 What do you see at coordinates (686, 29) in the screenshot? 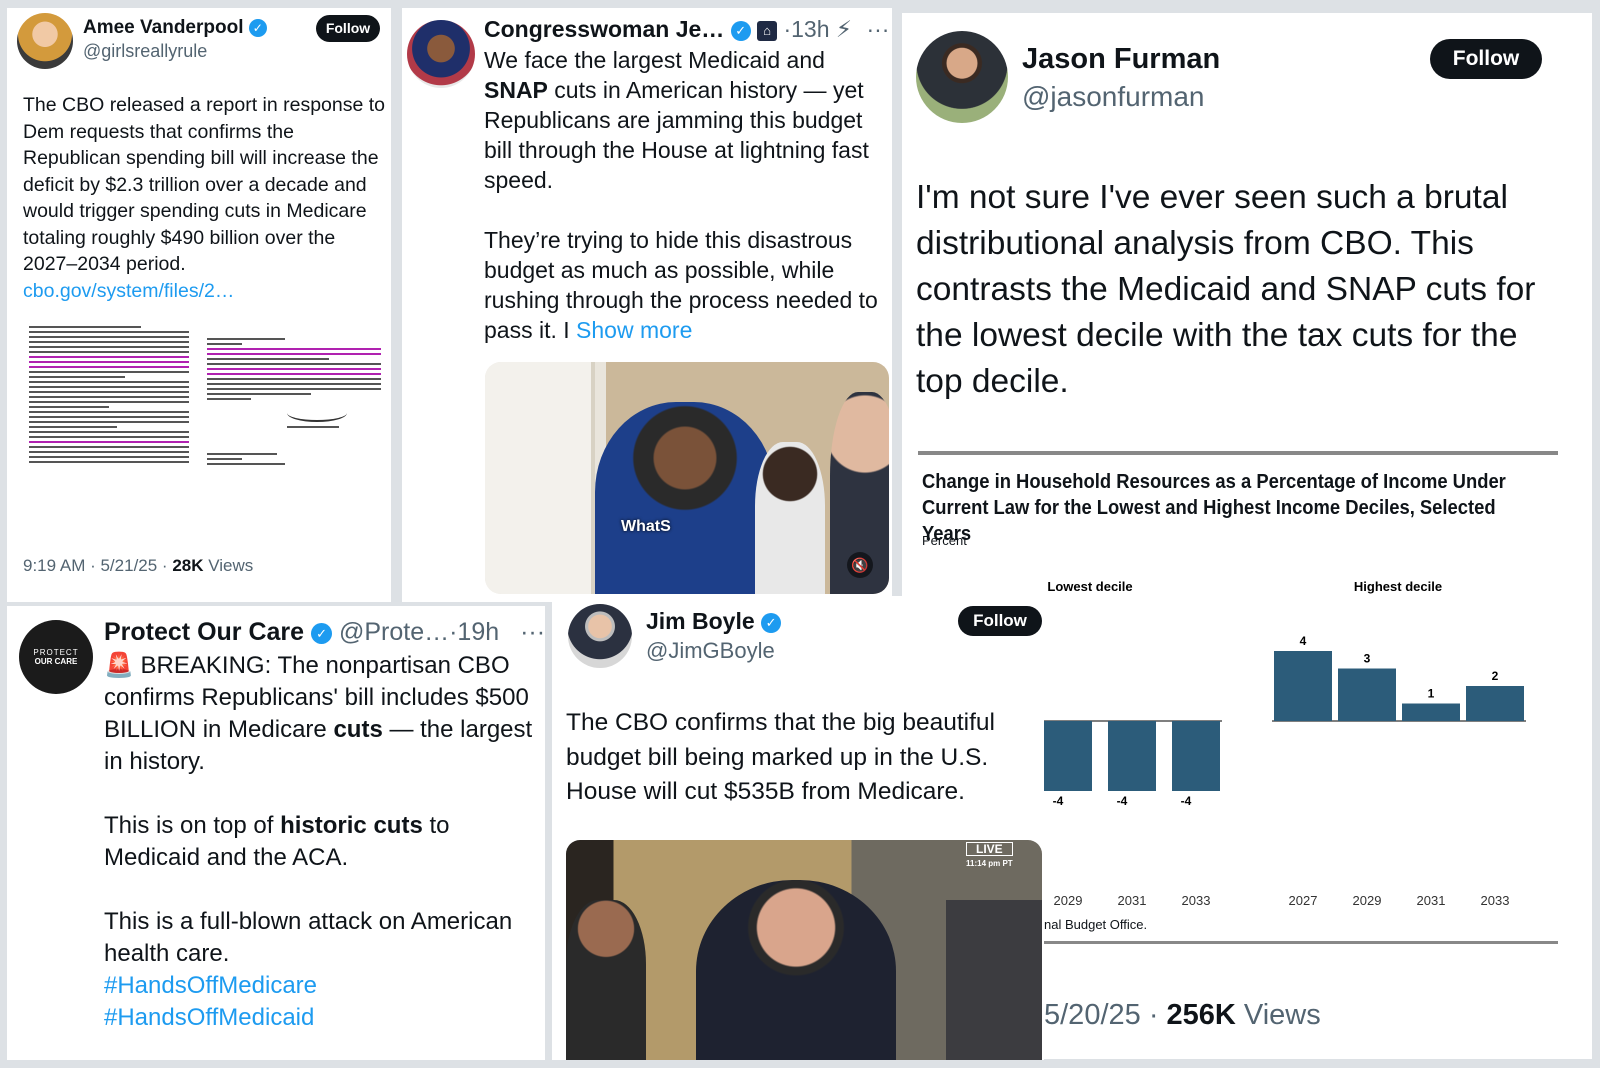
I see `display-name: Congresswoman Je… ✓ ⌂ ·13h ⚡ ···` at bounding box center [686, 29].